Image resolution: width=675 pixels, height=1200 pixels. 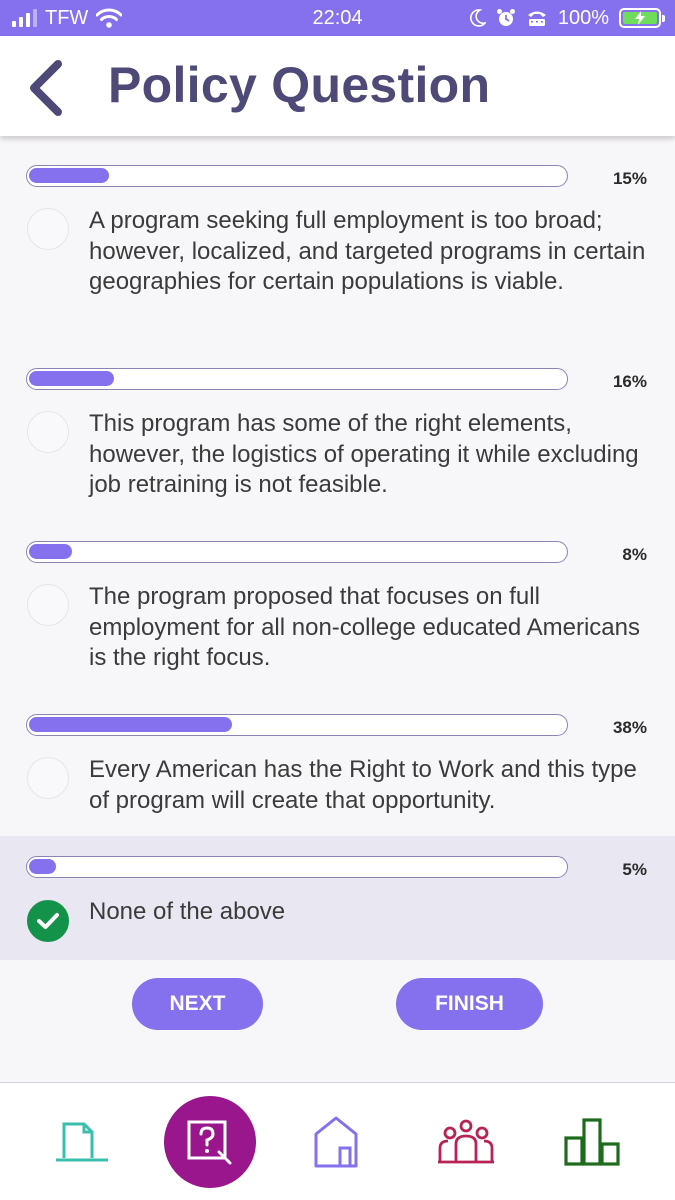 What do you see at coordinates (642, 18) in the screenshot?
I see `battery-icon` at bounding box center [642, 18].